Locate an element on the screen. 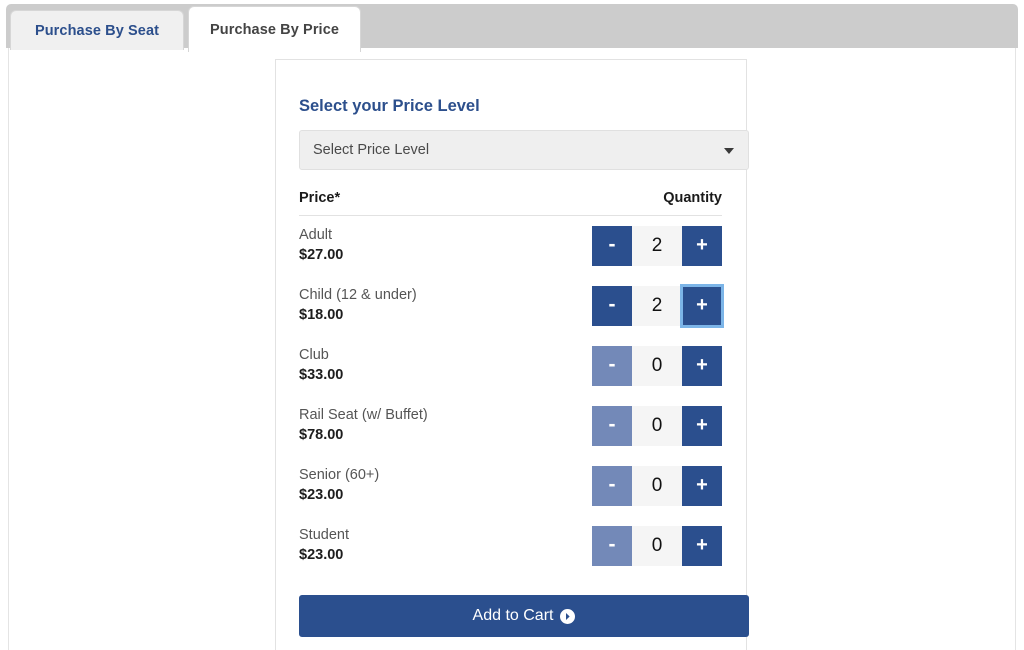 The height and width of the screenshot is (650, 1024). tab-purchase-by-seat-label: Purchase By Seat is located at coordinates (97, 30).